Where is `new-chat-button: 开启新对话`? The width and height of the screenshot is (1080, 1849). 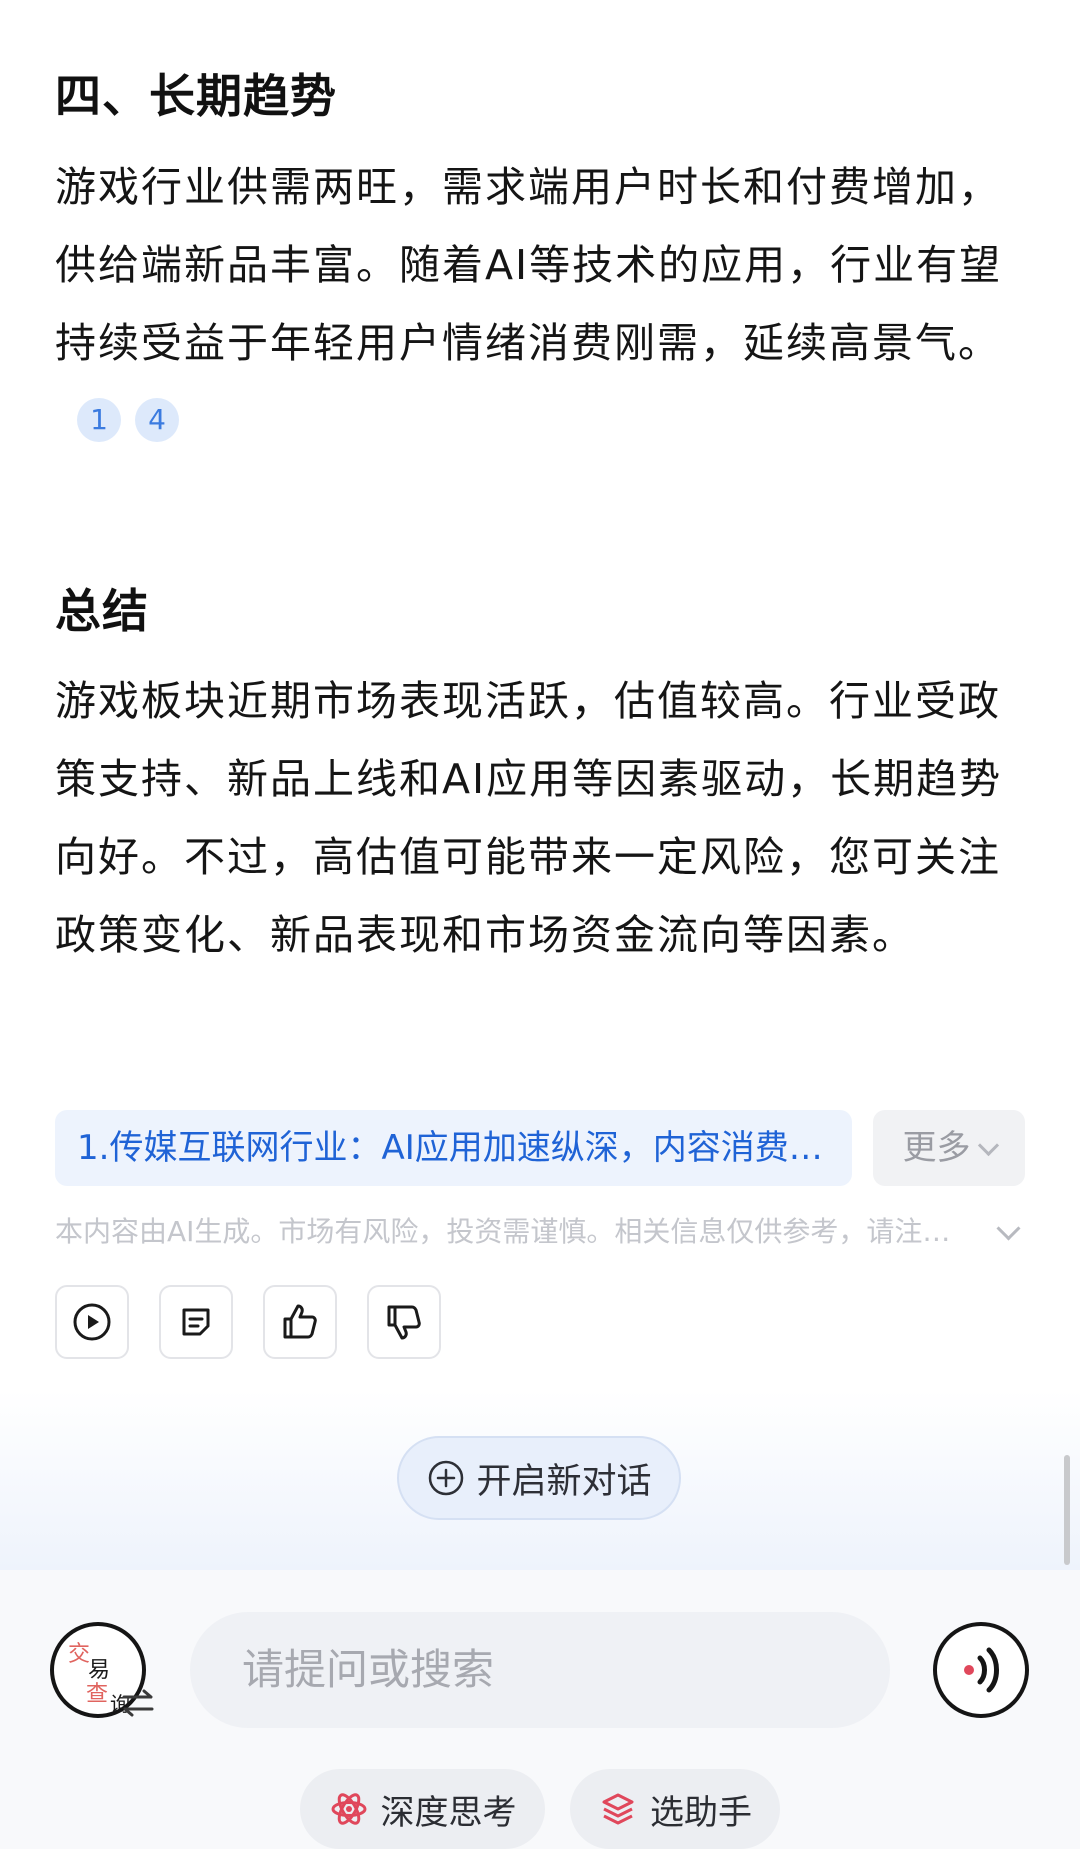 new-chat-button: 开启新对话 is located at coordinates (539, 1478).